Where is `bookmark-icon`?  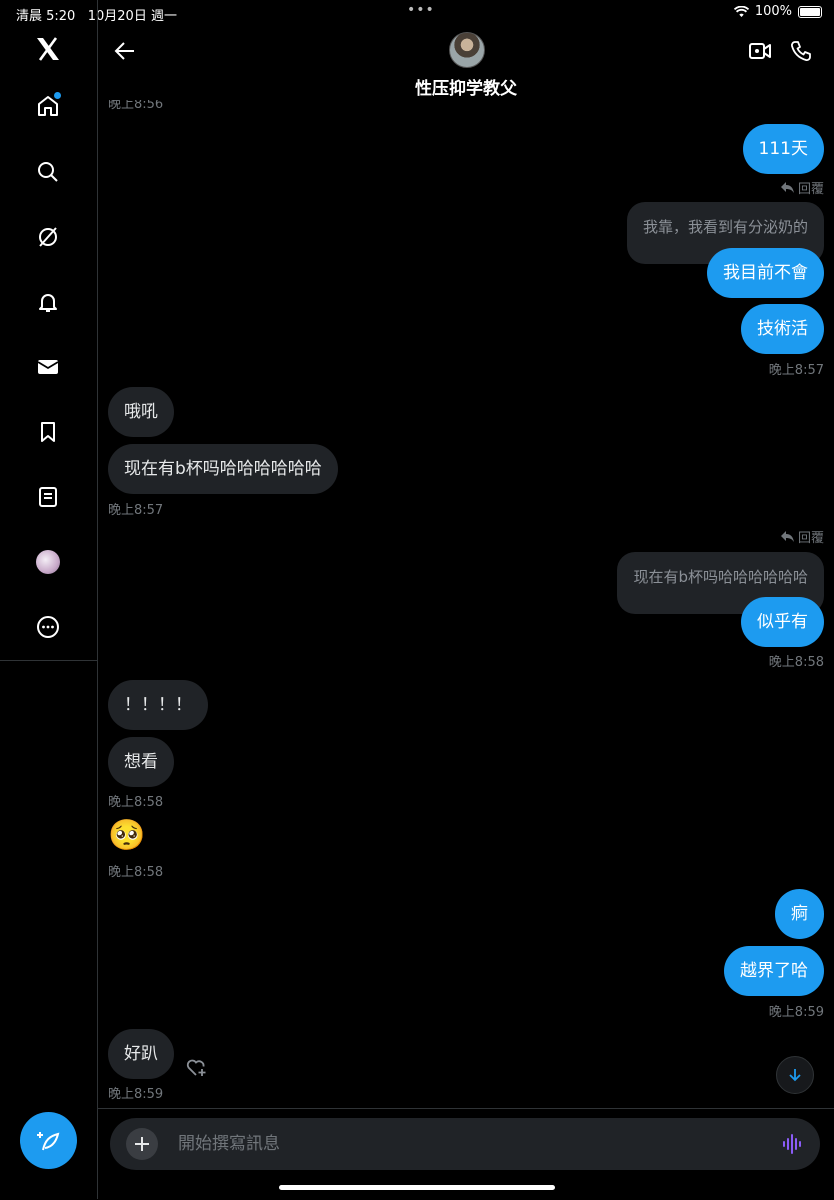 bookmark-icon is located at coordinates (48, 432).